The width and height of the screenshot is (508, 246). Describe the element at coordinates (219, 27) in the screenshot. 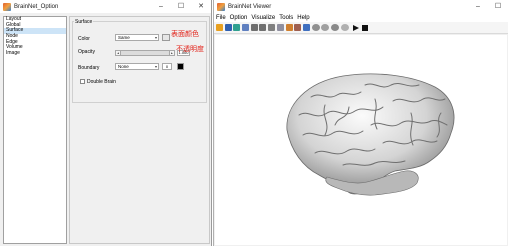

I see `open-folder-icon` at that location.